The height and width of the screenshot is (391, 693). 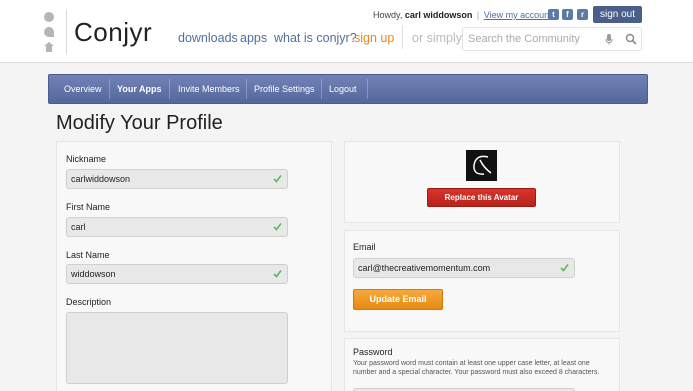 What do you see at coordinates (177, 348) in the screenshot?
I see `description-field` at bounding box center [177, 348].